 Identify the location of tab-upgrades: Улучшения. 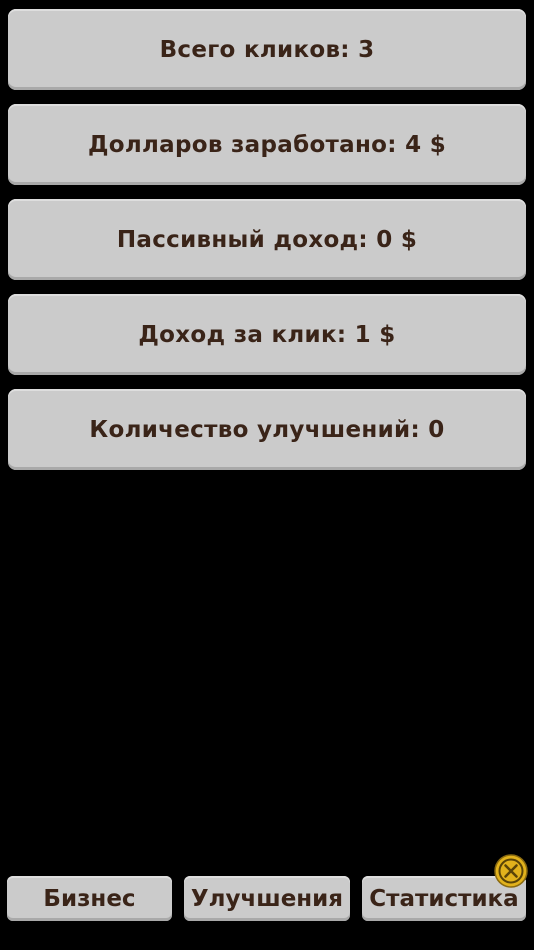
(267, 898).